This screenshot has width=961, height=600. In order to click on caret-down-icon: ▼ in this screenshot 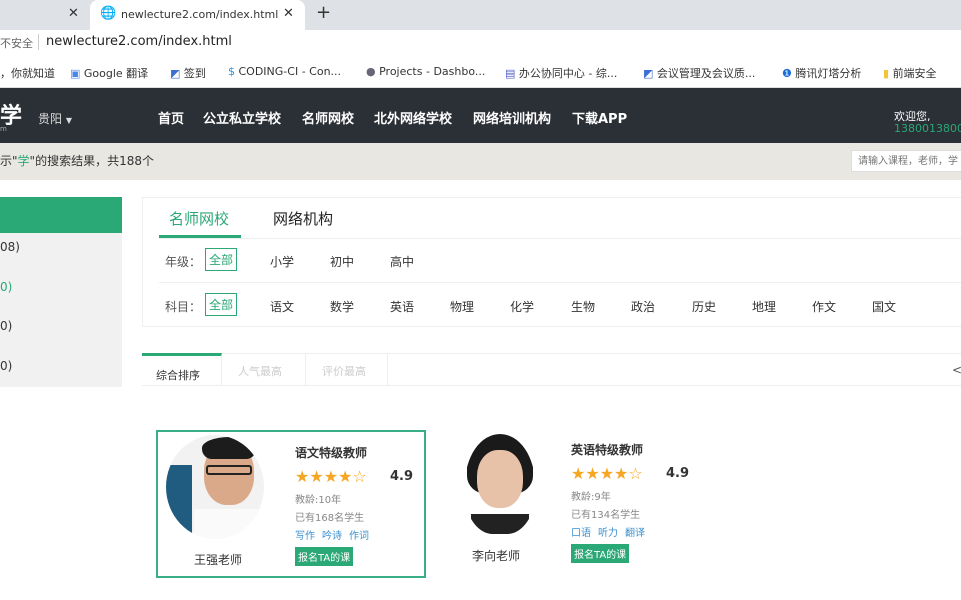, I will do `click(68, 120)`.